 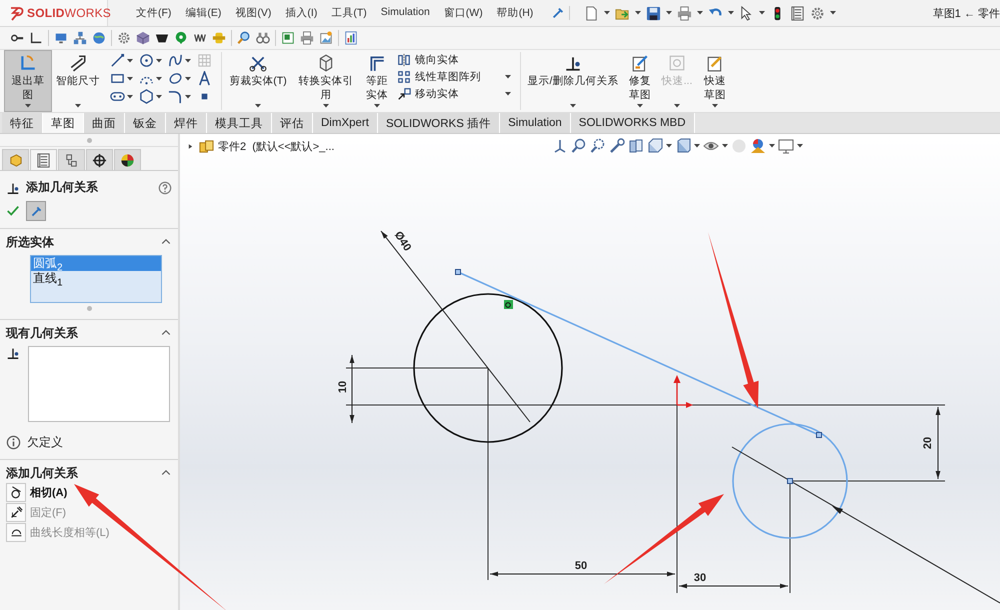 What do you see at coordinates (758, 146) in the screenshot?
I see `scene-icon` at bounding box center [758, 146].